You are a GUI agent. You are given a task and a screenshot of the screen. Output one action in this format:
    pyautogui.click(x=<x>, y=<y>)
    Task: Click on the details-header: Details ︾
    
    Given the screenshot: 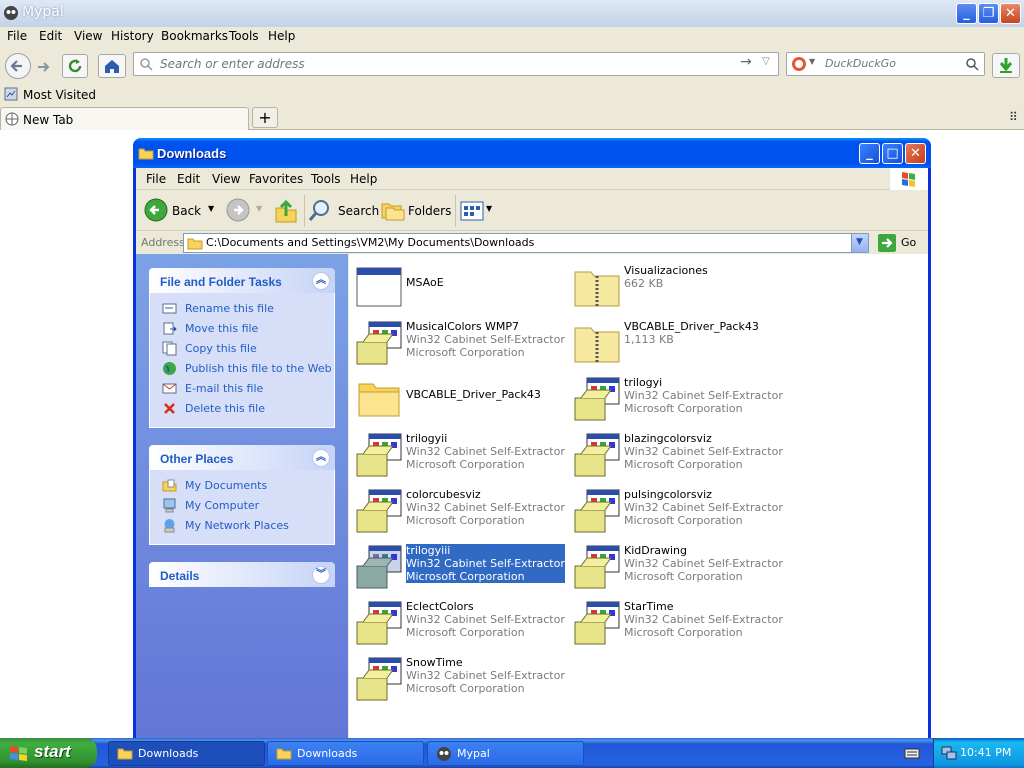 What is the action you would take?
    pyautogui.click(x=242, y=574)
    